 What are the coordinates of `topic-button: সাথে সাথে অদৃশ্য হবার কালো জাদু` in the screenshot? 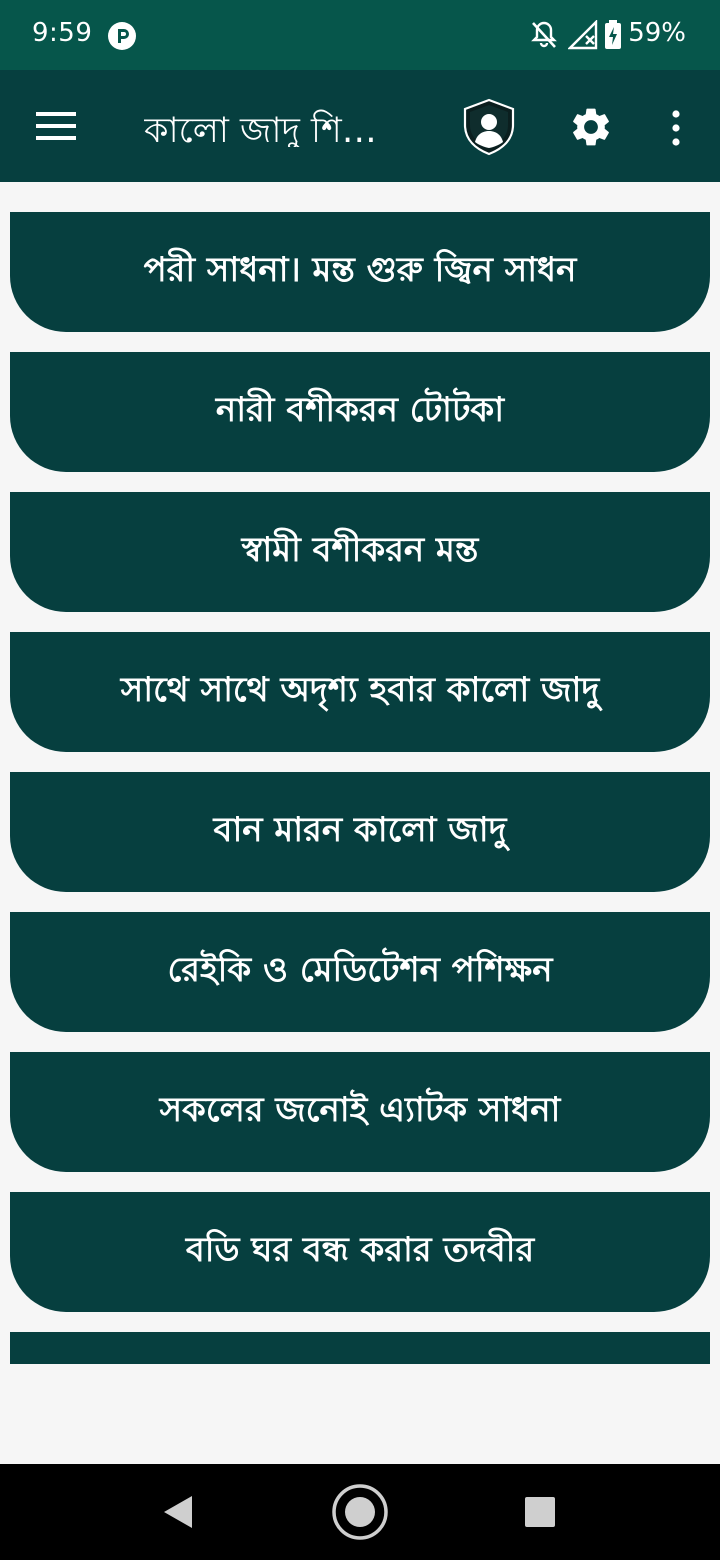 It's located at (360, 692).